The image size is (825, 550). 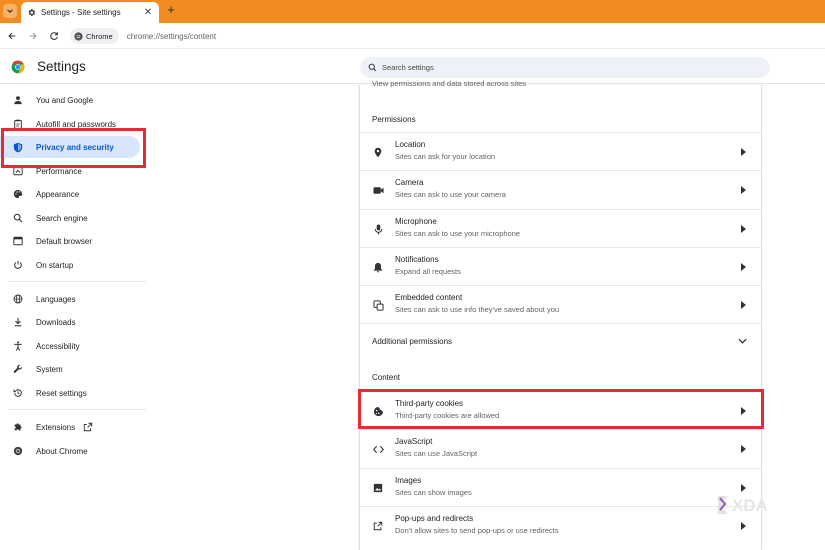 I want to click on sidebar-item-label: On startup, so click(x=55, y=265).